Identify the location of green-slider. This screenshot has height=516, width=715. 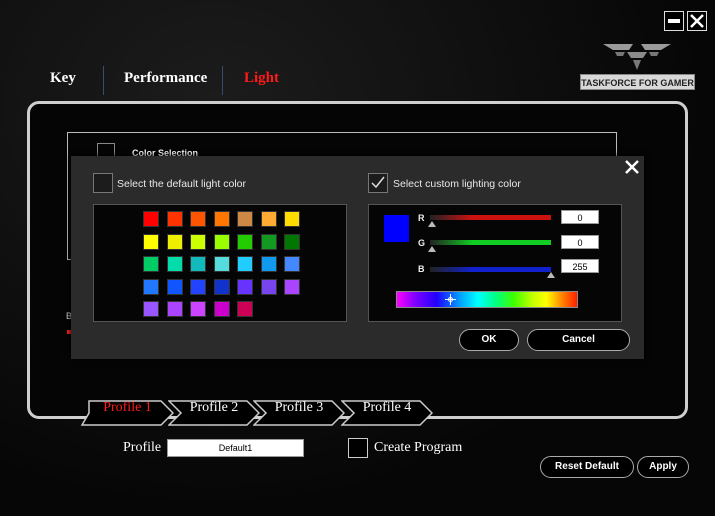
(490, 242).